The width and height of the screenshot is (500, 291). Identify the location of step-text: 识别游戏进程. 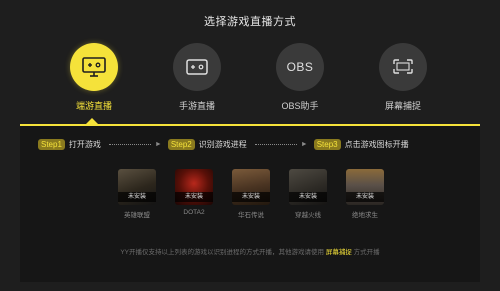
(222, 144).